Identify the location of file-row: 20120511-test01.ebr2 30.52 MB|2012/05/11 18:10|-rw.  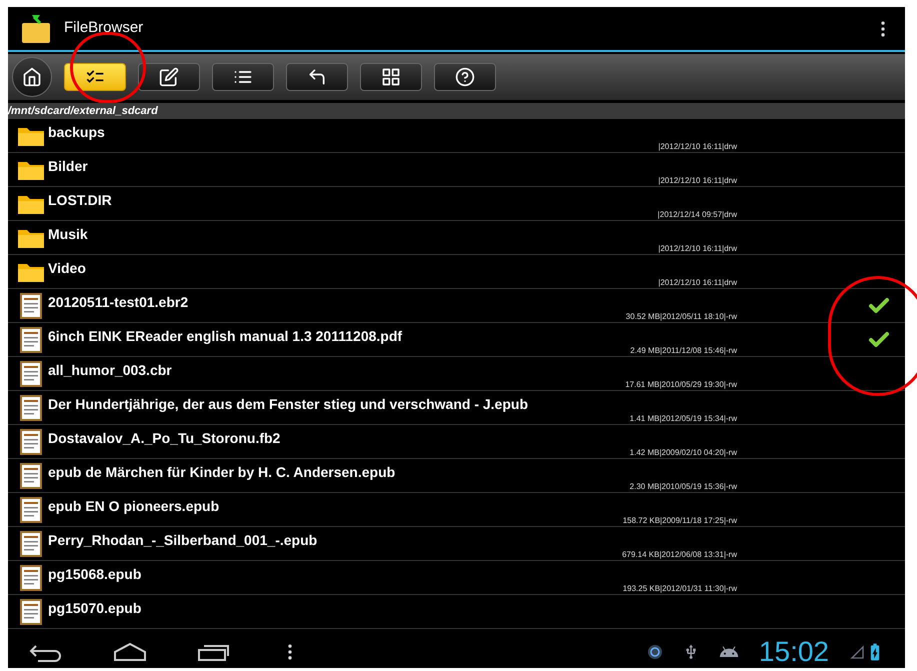
(456, 306).